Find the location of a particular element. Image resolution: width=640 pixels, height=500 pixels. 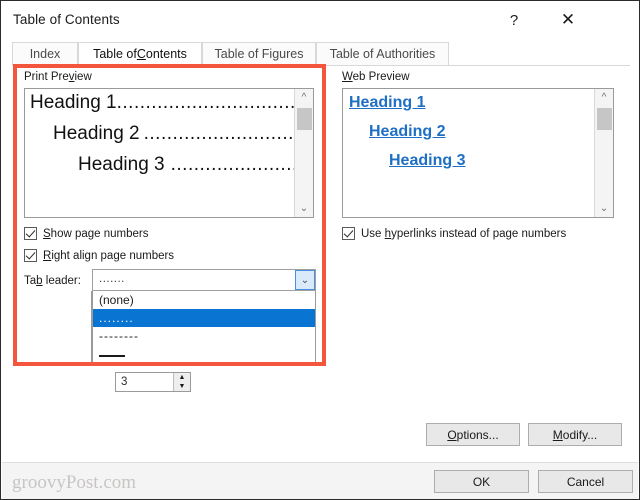

web-preview-label: Web Preview is located at coordinates (376, 77).